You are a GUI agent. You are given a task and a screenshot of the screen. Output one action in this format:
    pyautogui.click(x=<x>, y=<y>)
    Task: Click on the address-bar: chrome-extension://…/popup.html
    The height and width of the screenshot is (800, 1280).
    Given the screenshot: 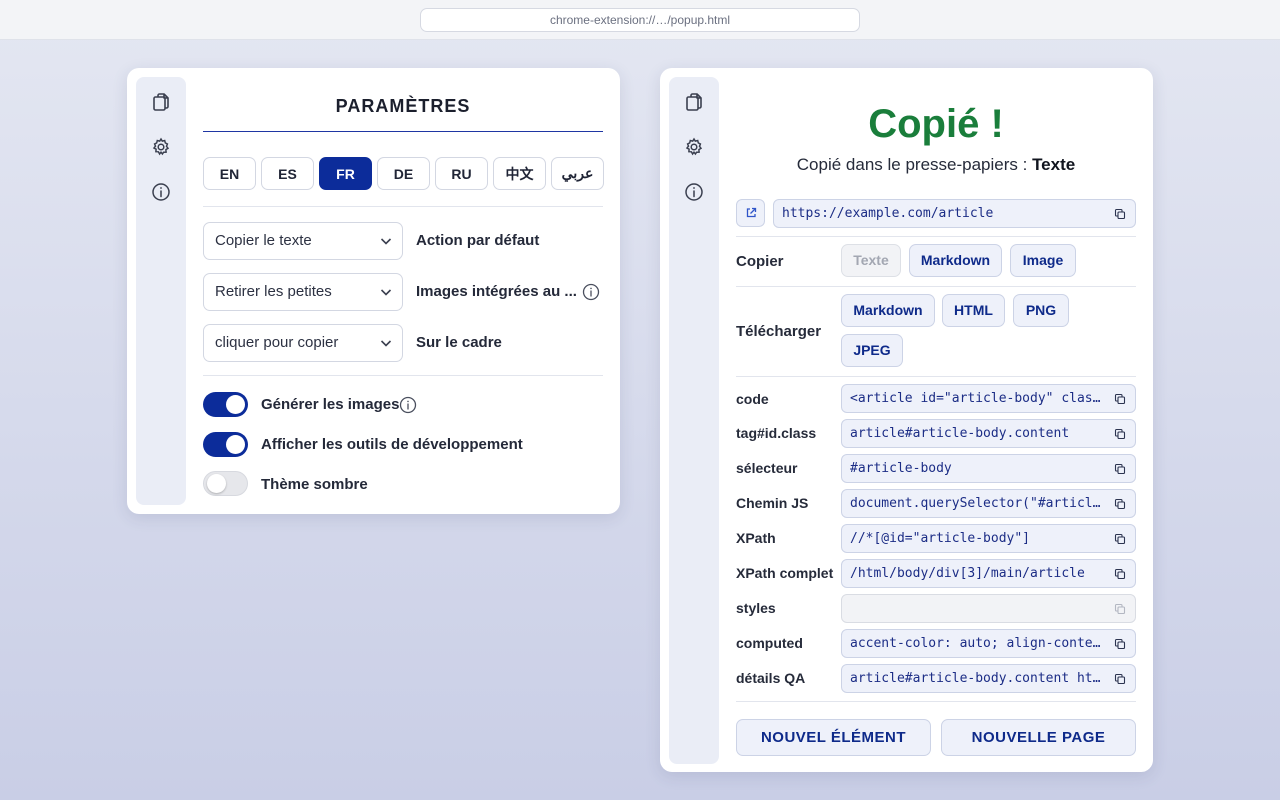 What is the action you would take?
    pyautogui.click(x=640, y=20)
    